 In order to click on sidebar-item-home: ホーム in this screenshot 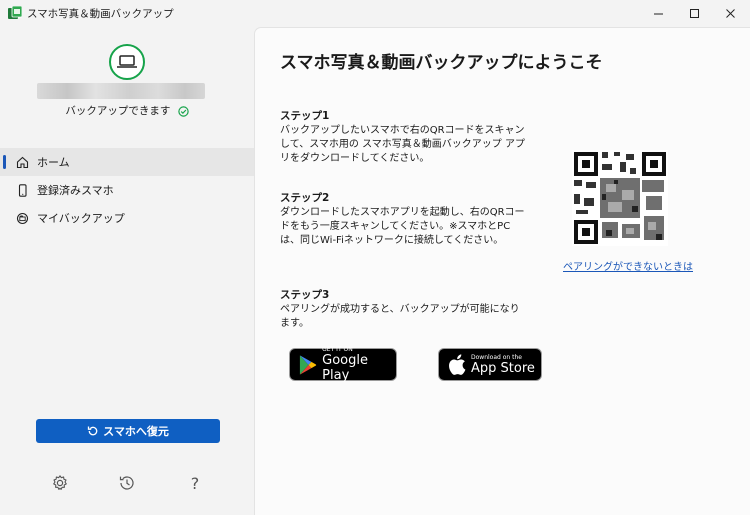, I will do `click(127, 162)`.